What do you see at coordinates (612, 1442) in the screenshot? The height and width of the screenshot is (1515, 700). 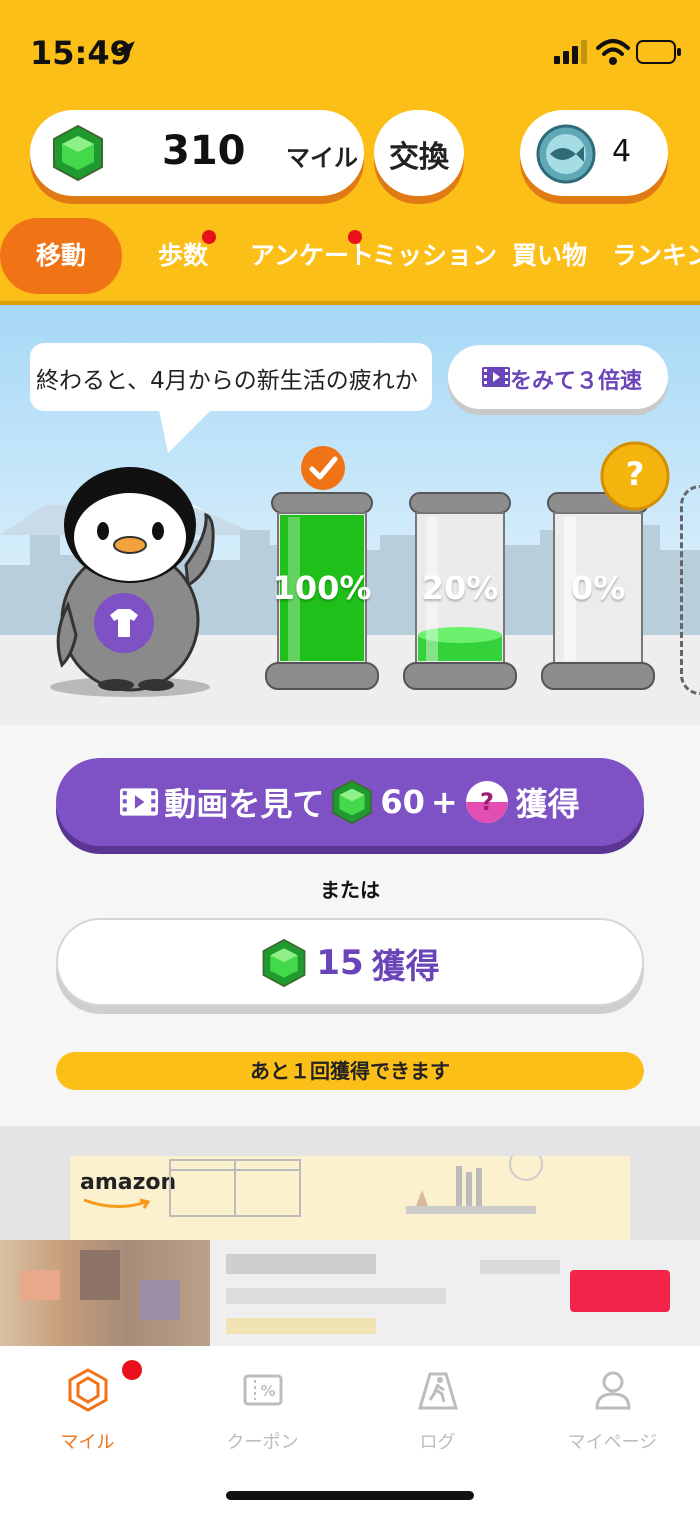 I see `nav-label-mypage: マイページ` at bounding box center [612, 1442].